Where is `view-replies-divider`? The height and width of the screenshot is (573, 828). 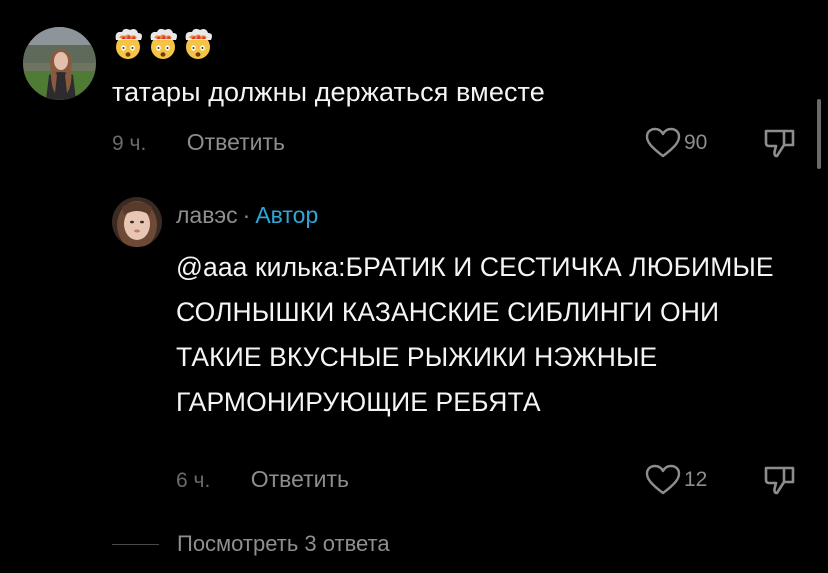
view-replies-divider is located at coordinates (135, 544).